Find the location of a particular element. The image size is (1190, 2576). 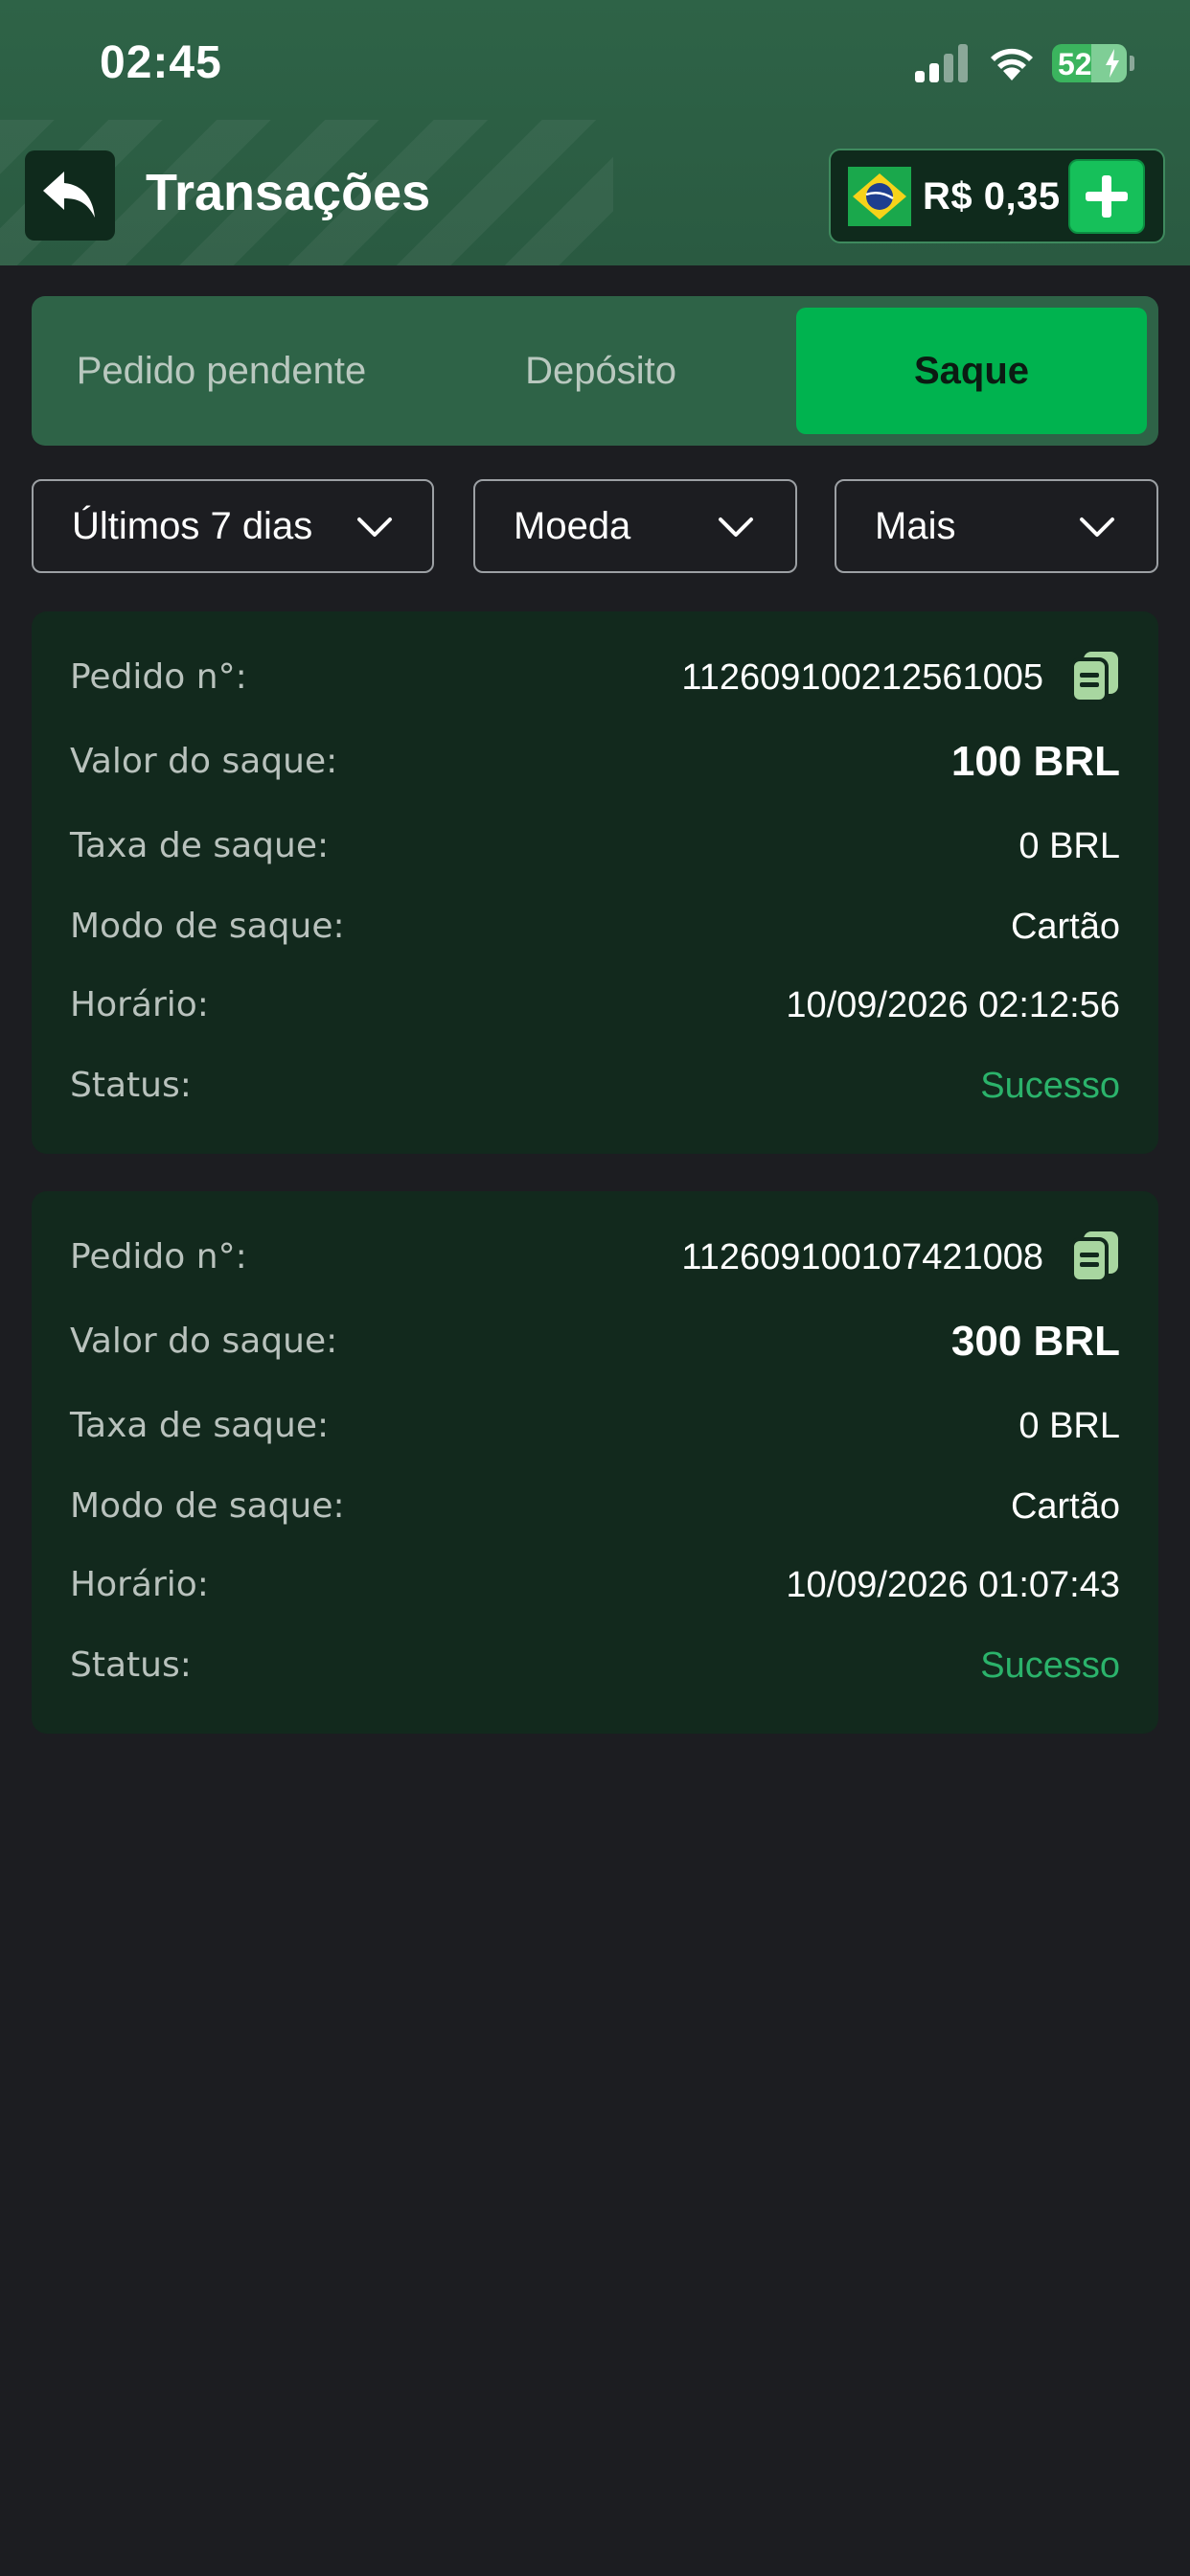

wifi-icon is located at coordinates (1012, 64).